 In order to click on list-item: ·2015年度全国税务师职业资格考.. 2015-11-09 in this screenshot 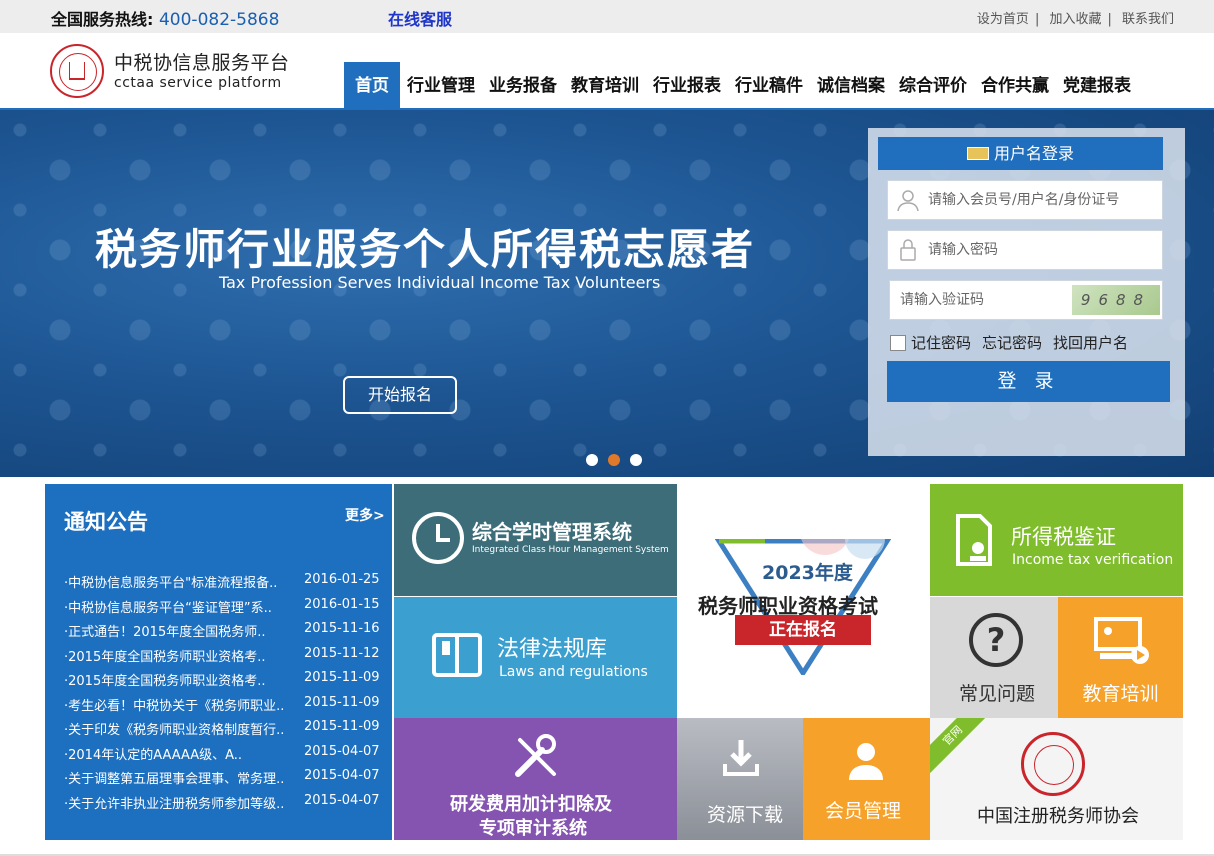, I will do `click(224, 682)`.